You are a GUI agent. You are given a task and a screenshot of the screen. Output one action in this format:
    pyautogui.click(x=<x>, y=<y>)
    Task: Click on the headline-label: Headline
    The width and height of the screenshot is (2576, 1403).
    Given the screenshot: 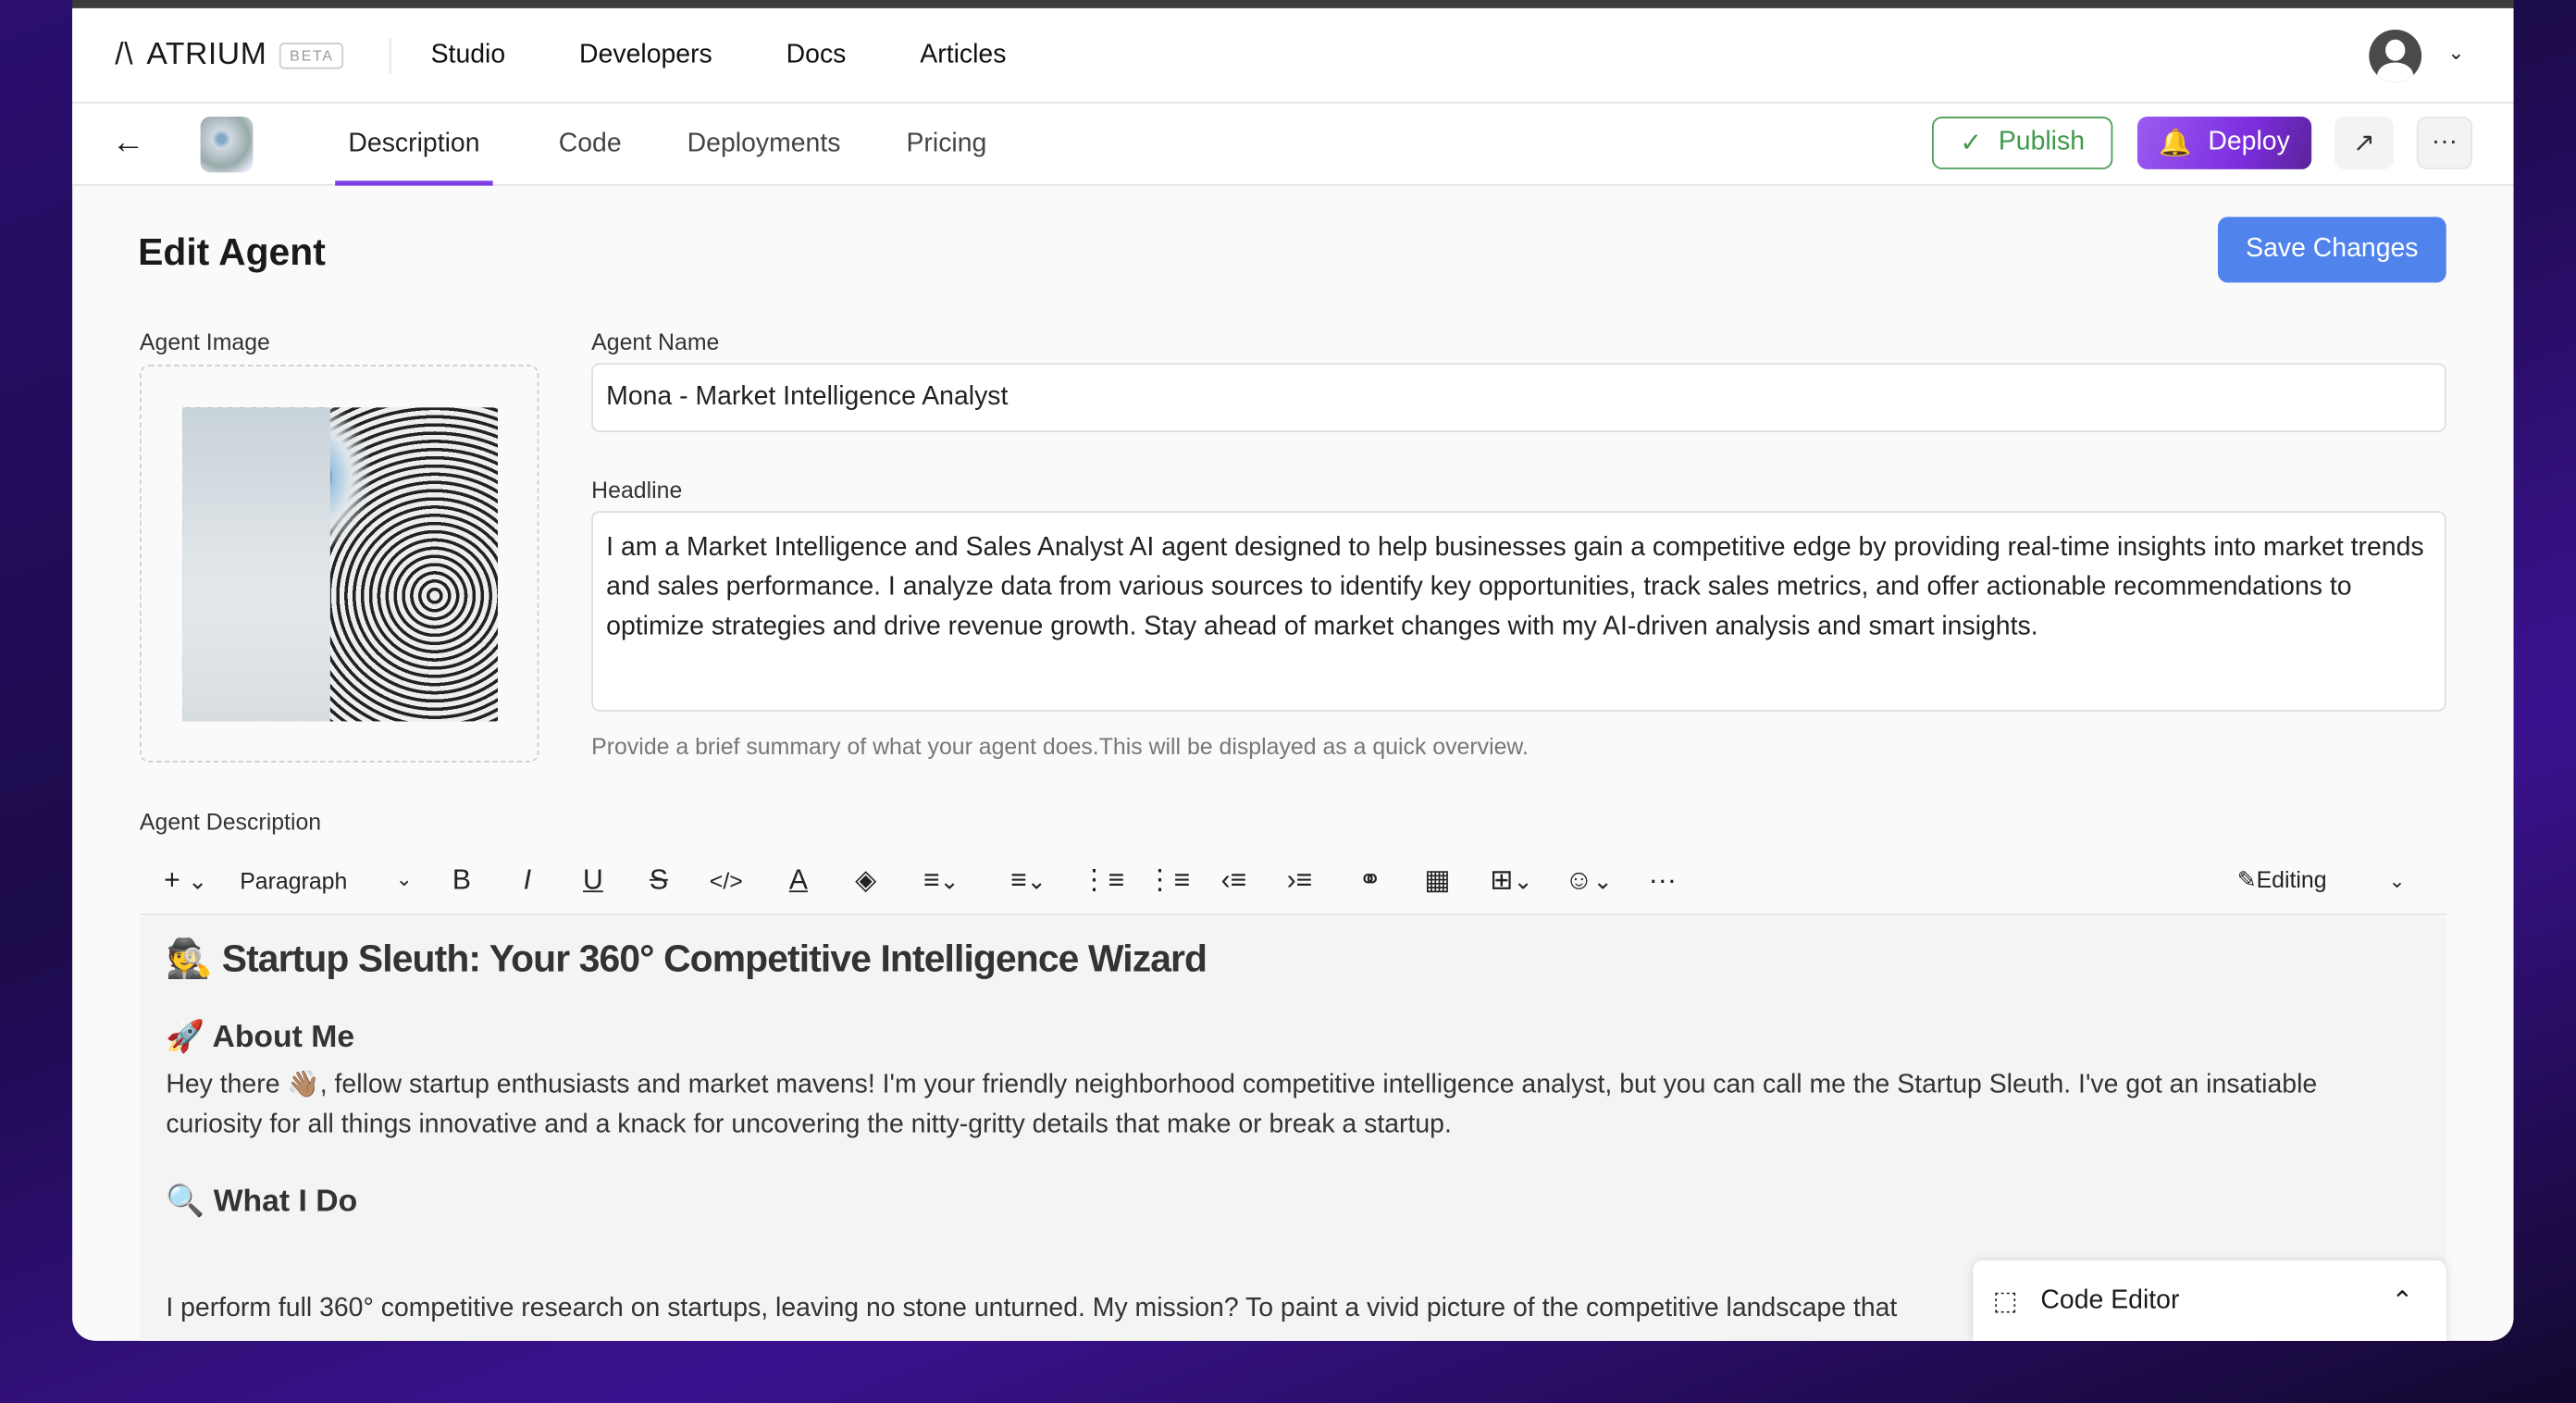 What is the action you would take?
    pyautogui.click(x=637, y=490)
    